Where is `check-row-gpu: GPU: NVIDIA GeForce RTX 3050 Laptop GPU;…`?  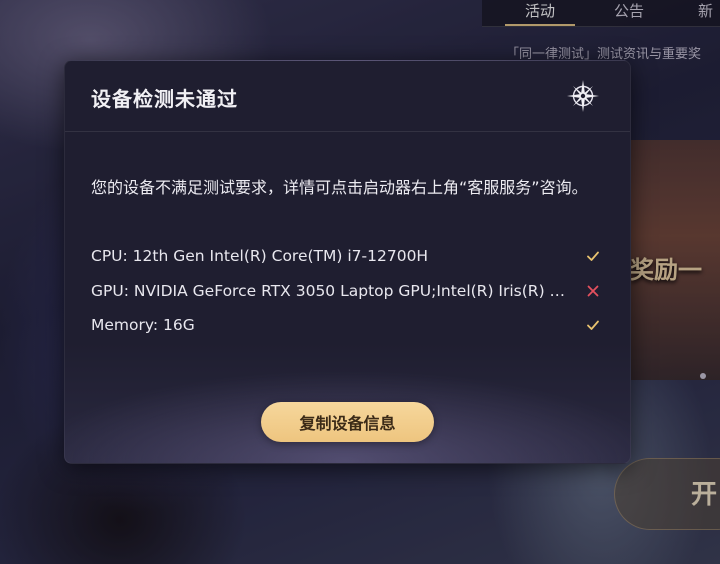 check-row-gpu: GPU: NVIDIA GeForce RTX 3050 Laptop GPU;… is located at coordinates (347, 291).